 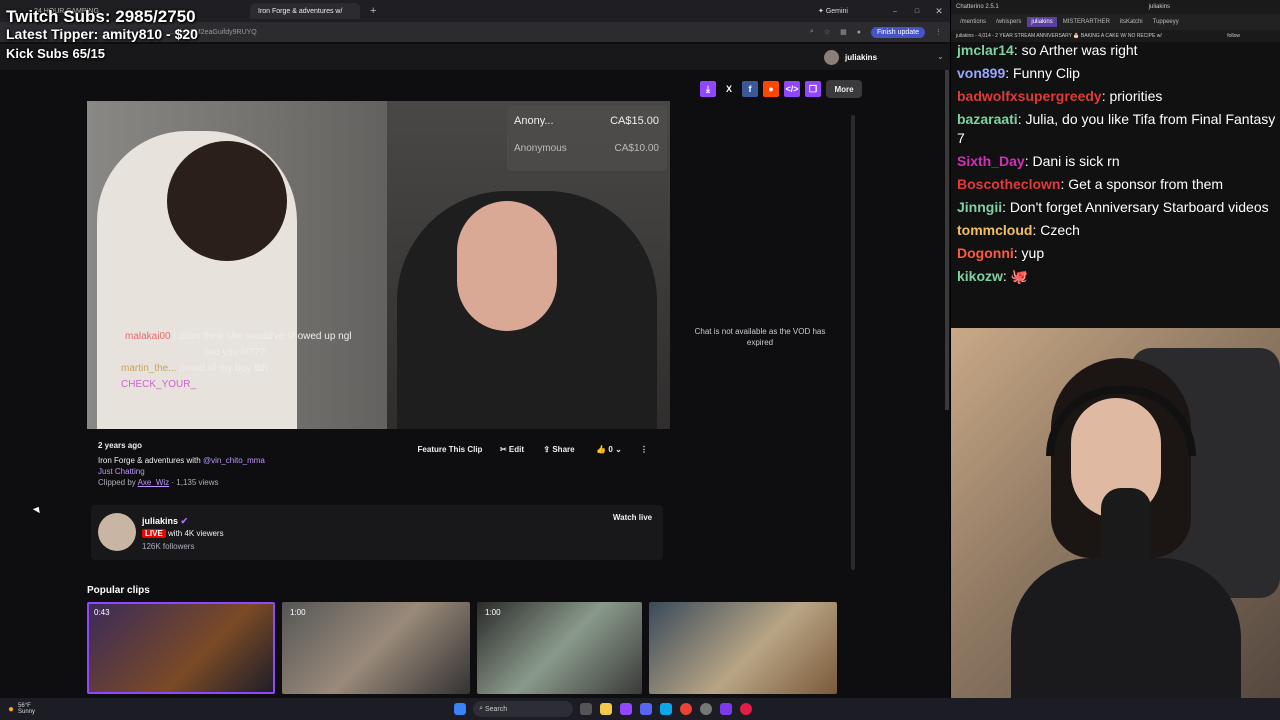 What do you see at coordinates (586, 709) in the screenshot?
I see `task-view-icon` at bounding box center [586, 709].